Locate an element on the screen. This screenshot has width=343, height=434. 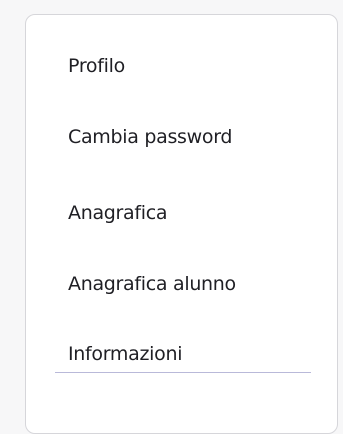
menu-item-profilo: Profilo is located at coordinates (96, 66).